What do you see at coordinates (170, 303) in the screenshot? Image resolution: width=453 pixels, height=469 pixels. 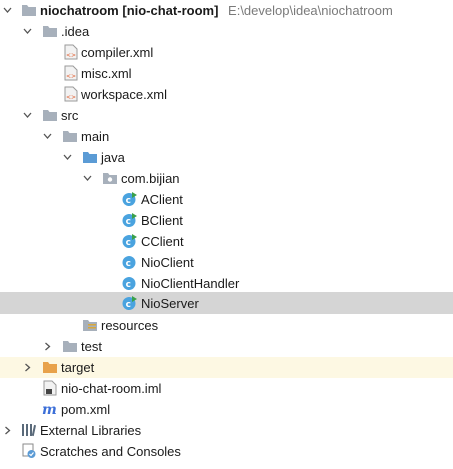 I see `class-label: NioServer` at bounding box center [170, 303].